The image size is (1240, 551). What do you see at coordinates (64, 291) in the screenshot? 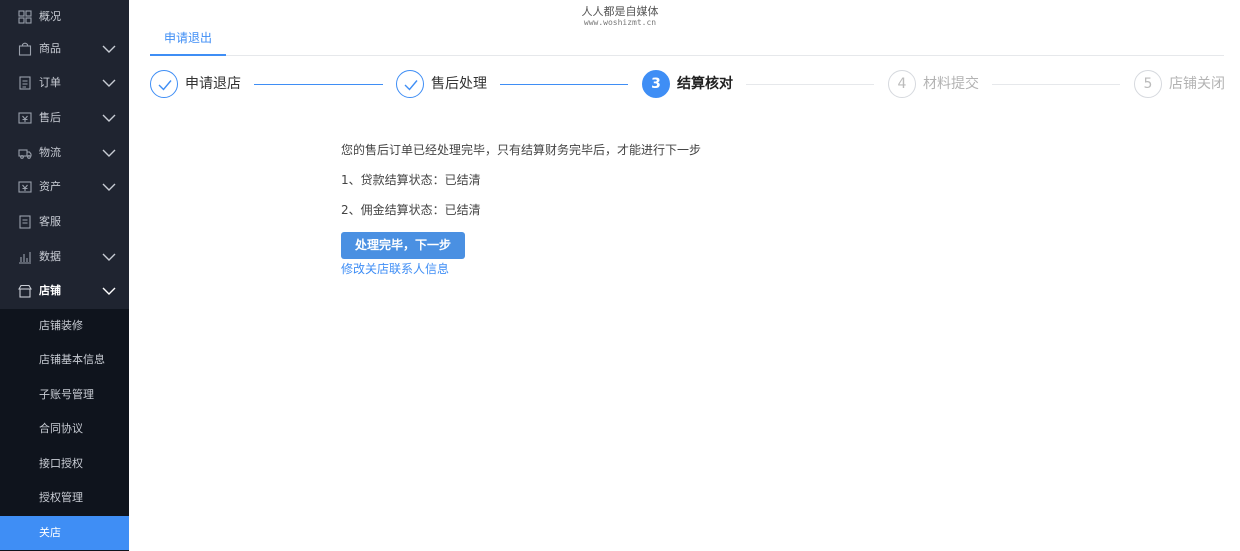
I see `sidebar-item-store: 店铺` at bounding box center [64, 291].